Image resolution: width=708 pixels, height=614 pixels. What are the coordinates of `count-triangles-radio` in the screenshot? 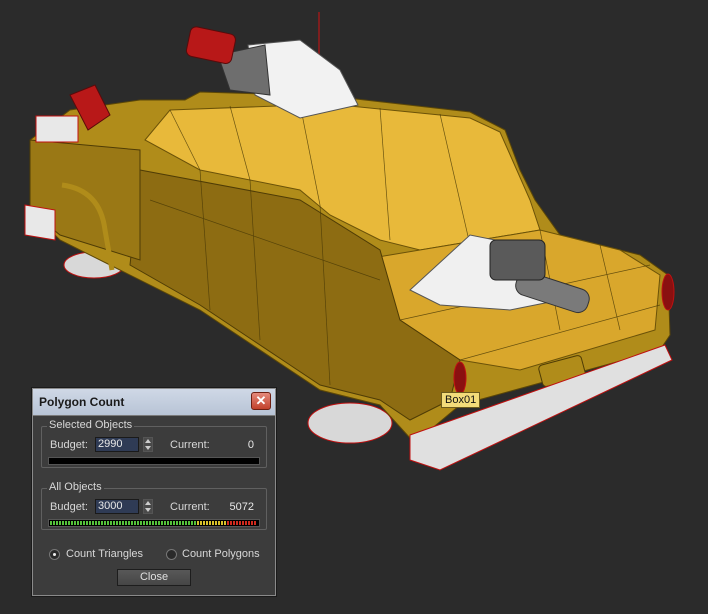 It's located at (54, 554).